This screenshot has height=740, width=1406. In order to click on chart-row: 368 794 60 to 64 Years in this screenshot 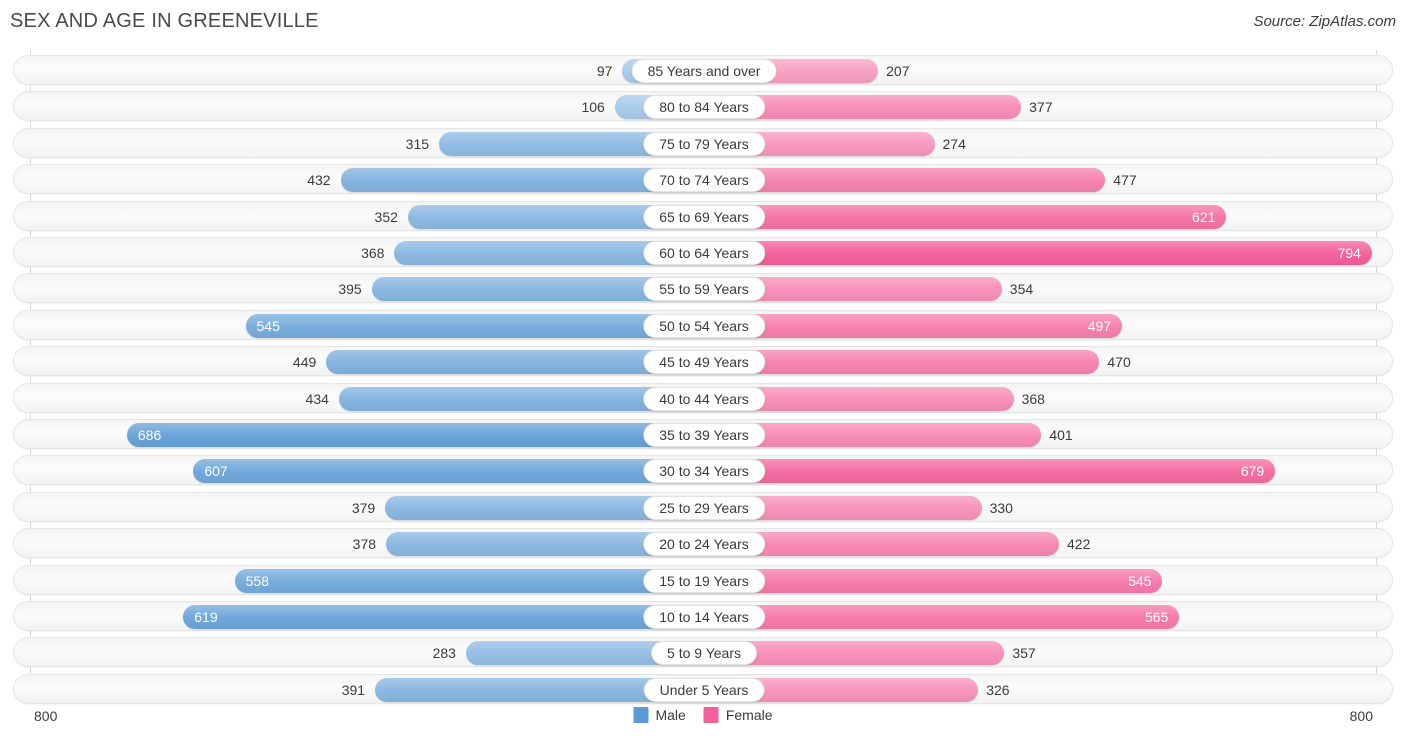, I will do `click(703, 252)`.